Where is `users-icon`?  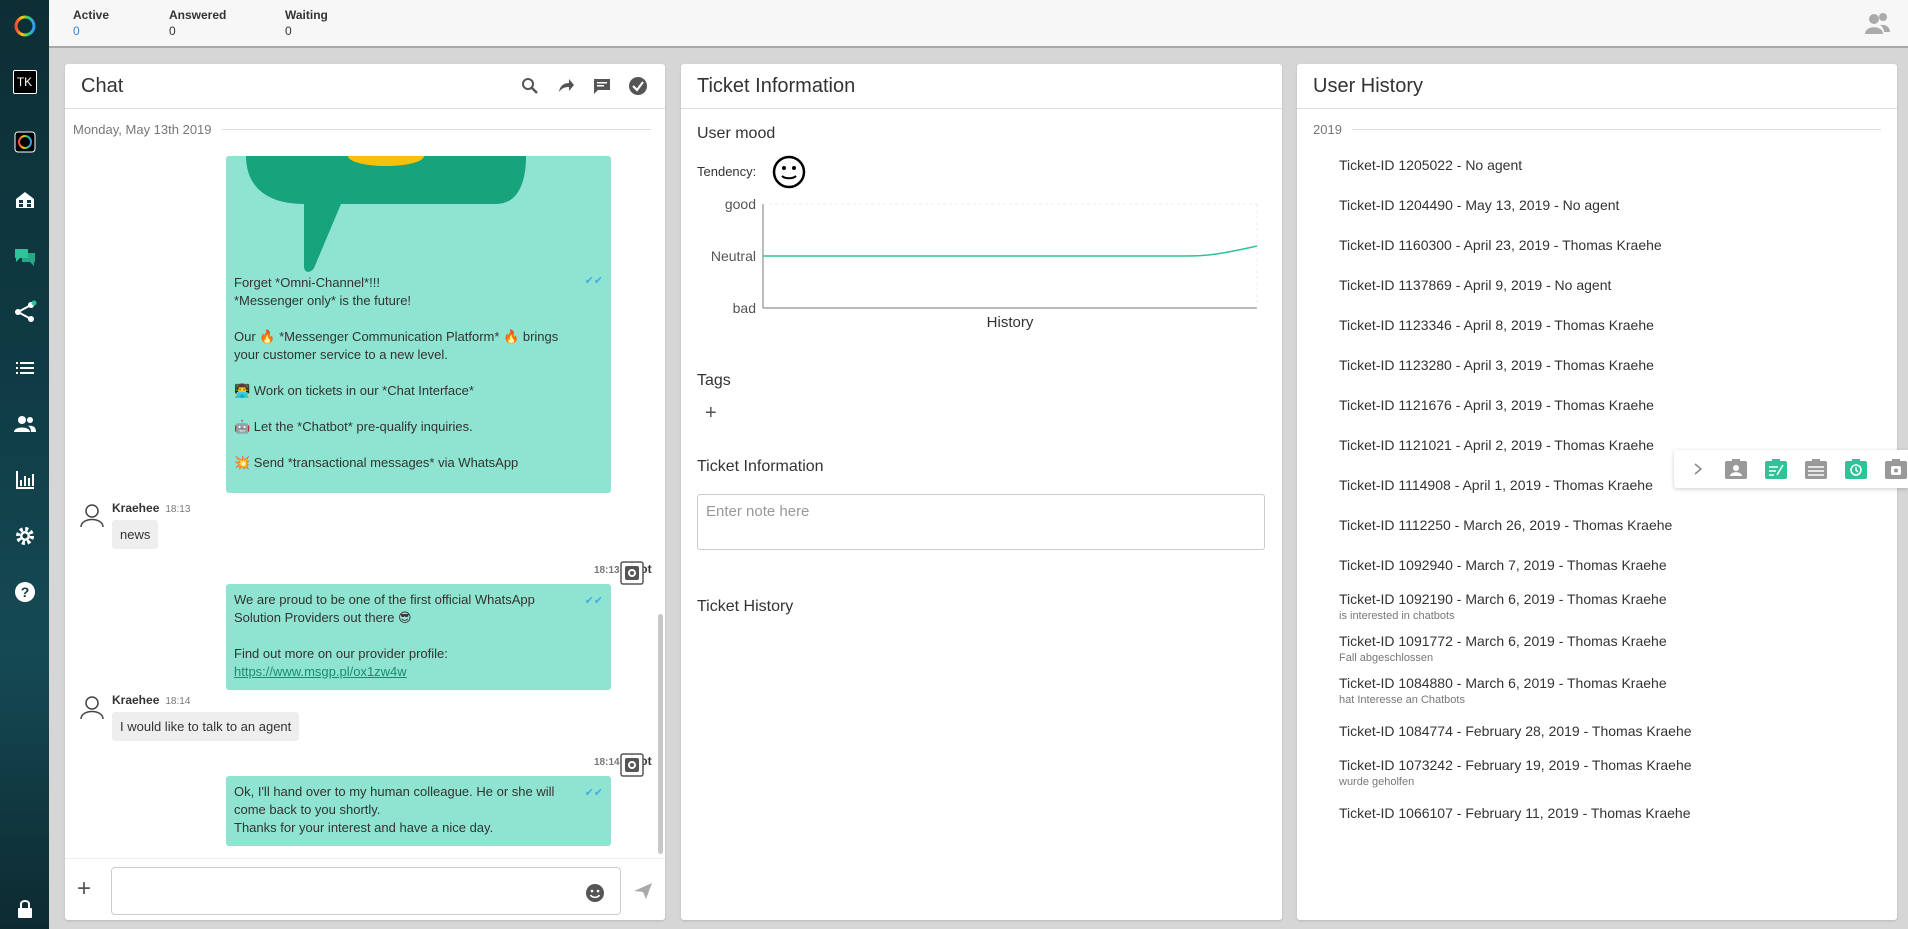 users-icon is located at coordinates (24, 424).